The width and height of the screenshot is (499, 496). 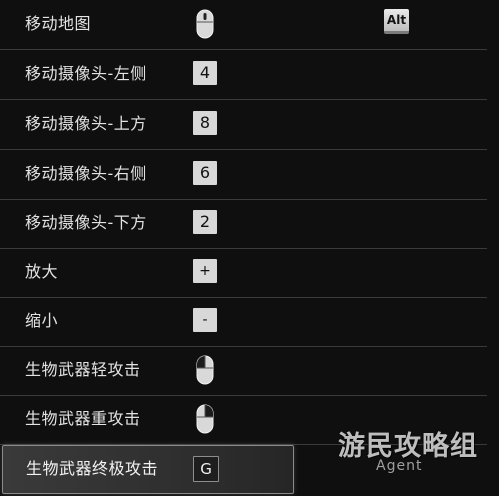 What do you see at coordinates (86, 173) in the screenshot?
I see `keybind-label: 移动摄像头-右侧` at bounding box center [86, 173].